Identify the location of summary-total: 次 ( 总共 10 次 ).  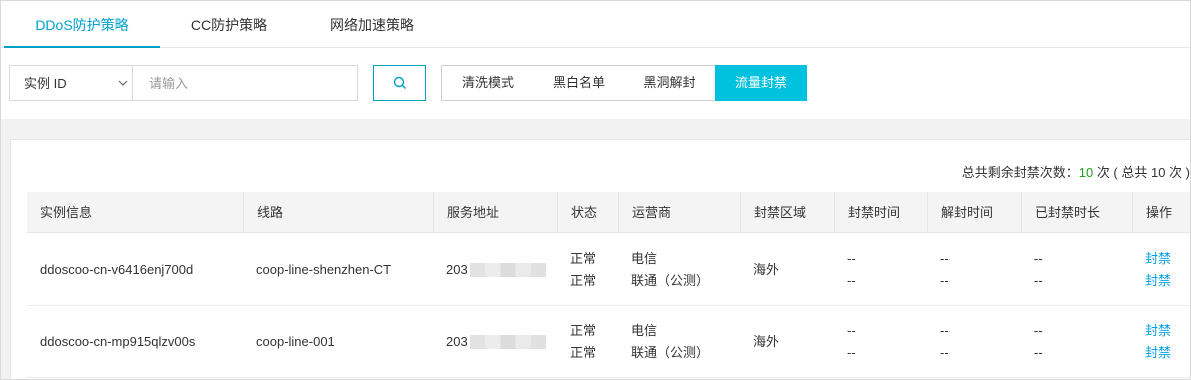
(1141, 172).